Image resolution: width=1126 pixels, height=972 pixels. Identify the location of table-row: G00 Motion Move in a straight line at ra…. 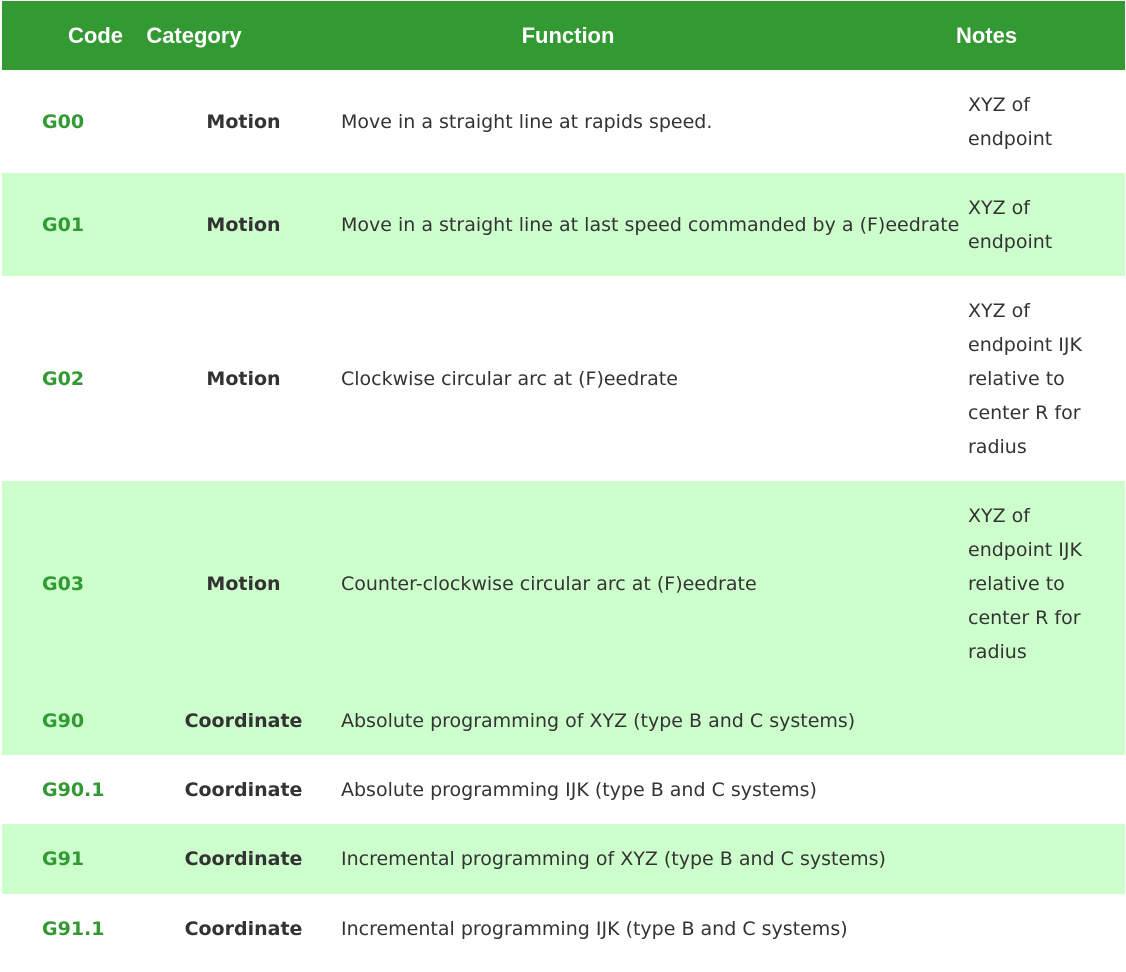
(563, 121).